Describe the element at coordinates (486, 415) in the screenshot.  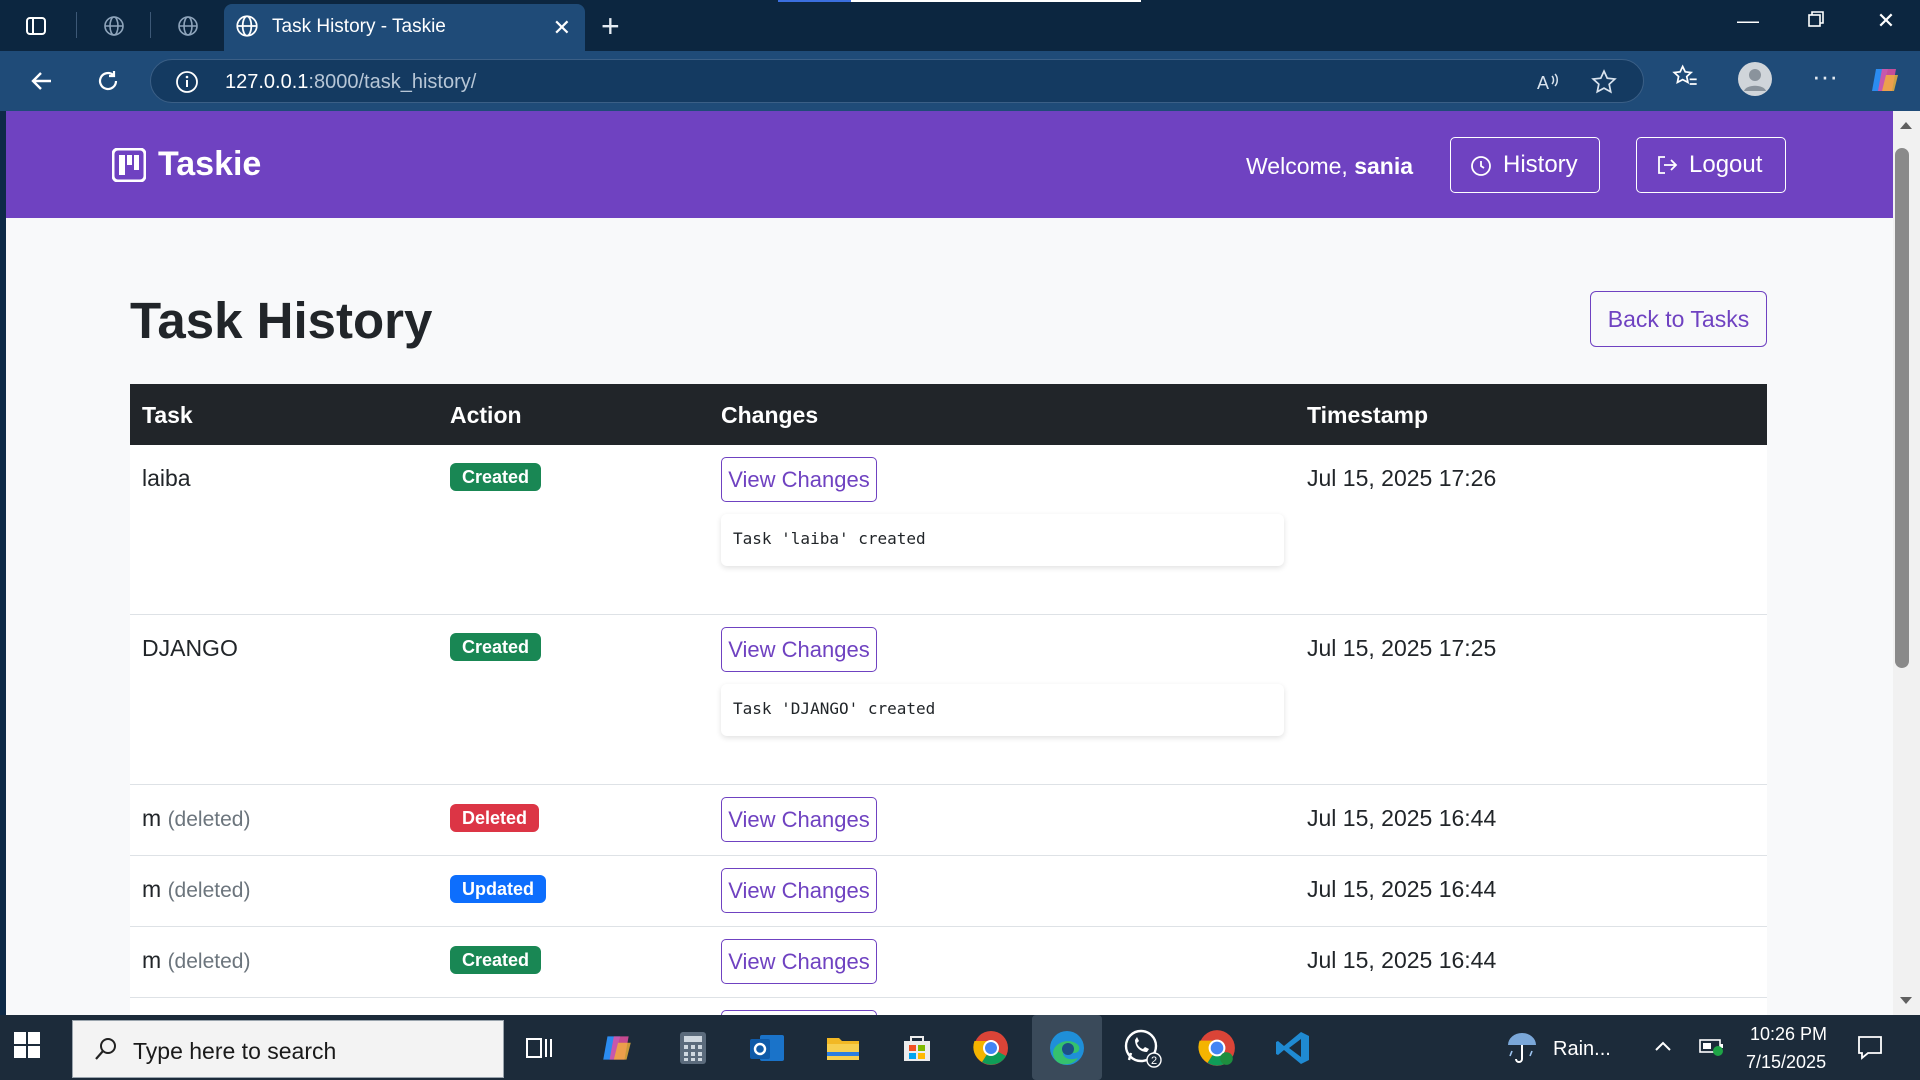
I see `header-action: Action` at that location.